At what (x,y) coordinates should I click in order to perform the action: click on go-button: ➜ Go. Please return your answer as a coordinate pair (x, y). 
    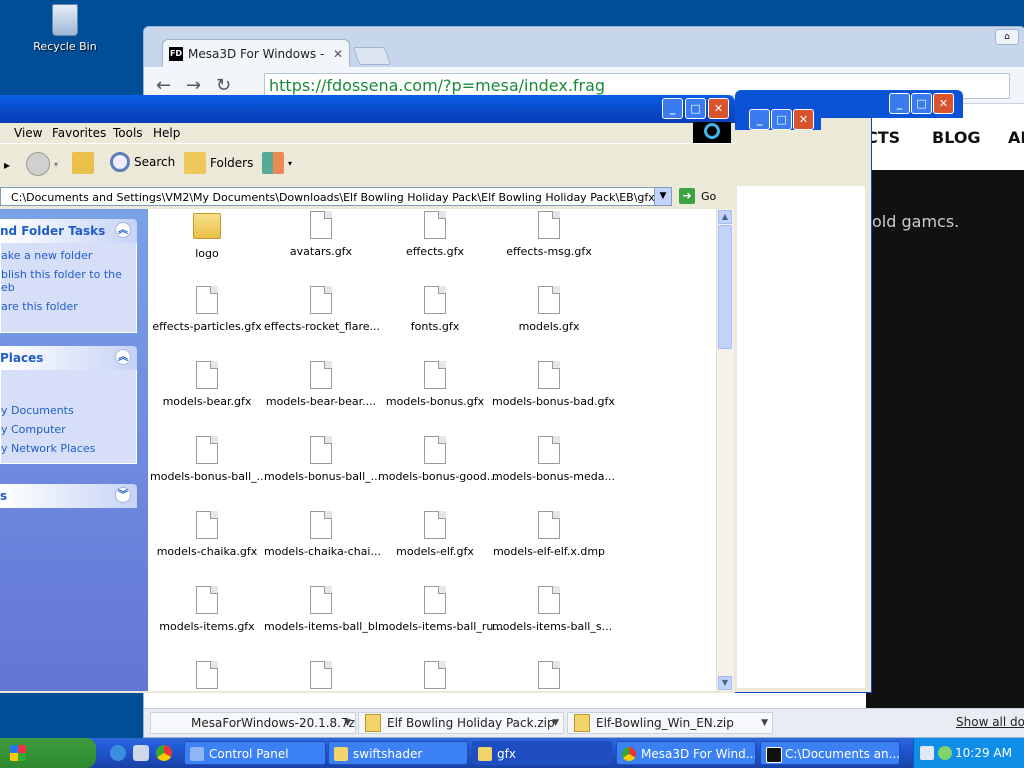
    Looking at the image, I should click on (697, 196).